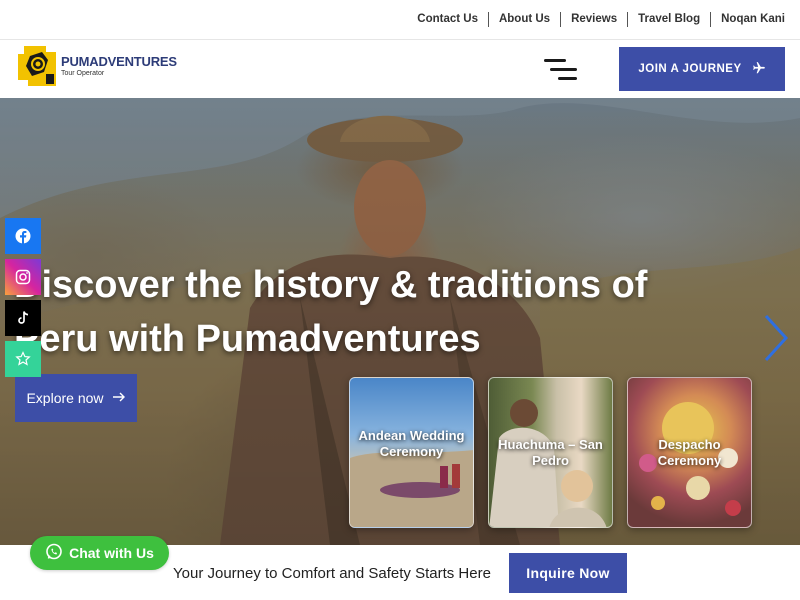 The width and height of the screenshot is (800, 600). I want to click on tiktok-icon, so click(23, 318).